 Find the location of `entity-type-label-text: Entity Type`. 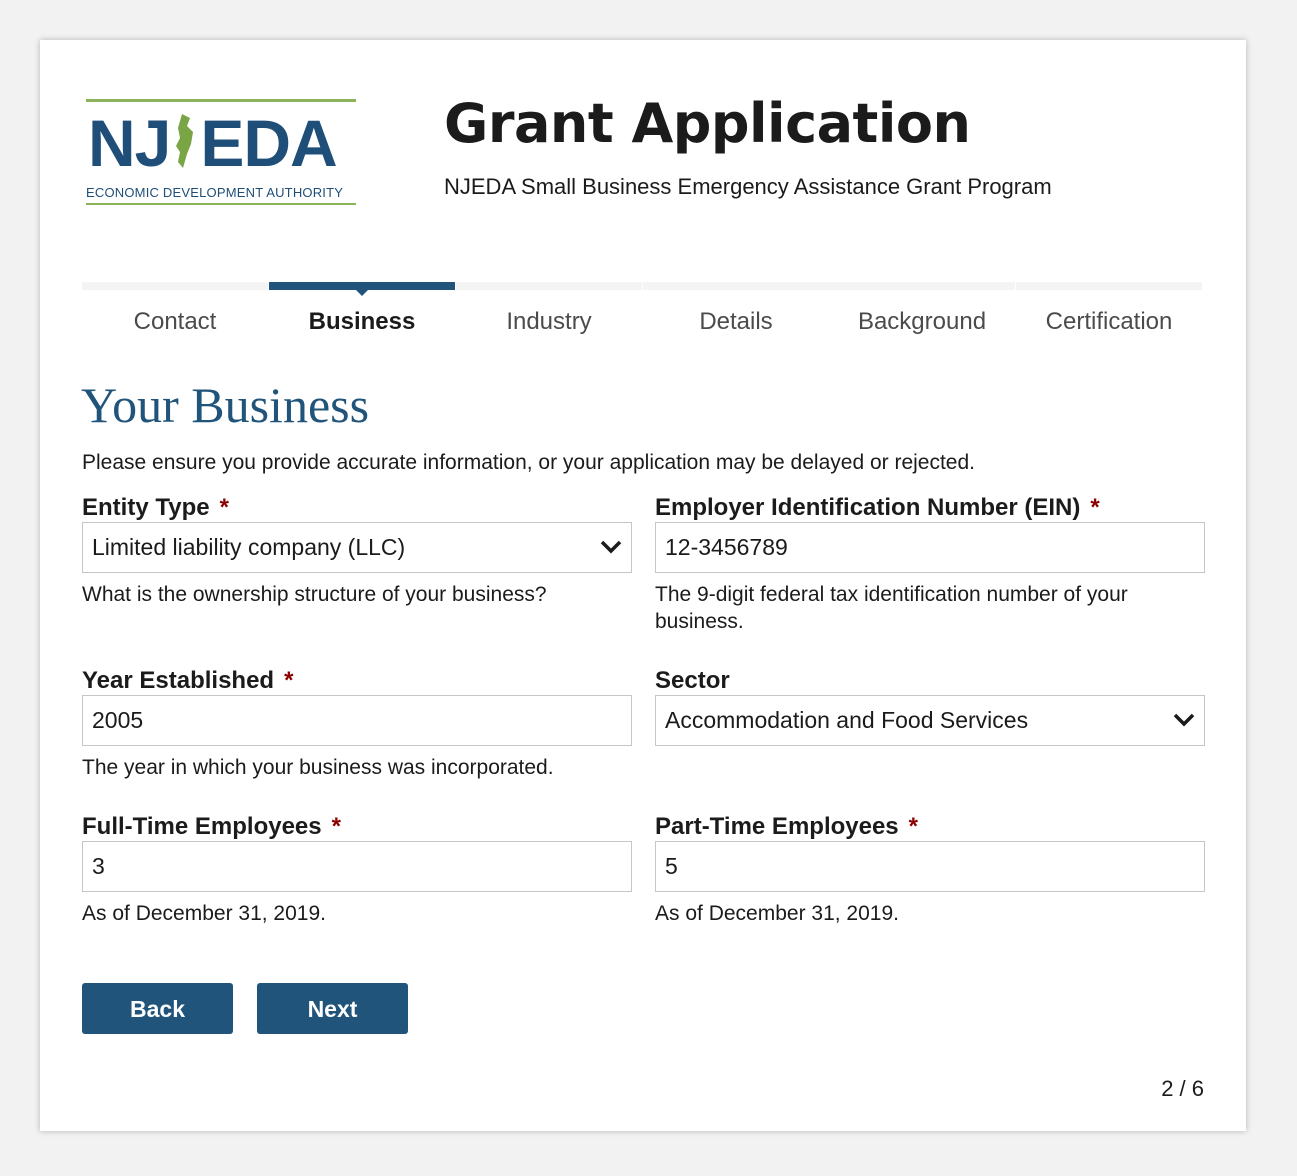

entity-type-label-text: Entity Type is located at coordinates (146, 507).